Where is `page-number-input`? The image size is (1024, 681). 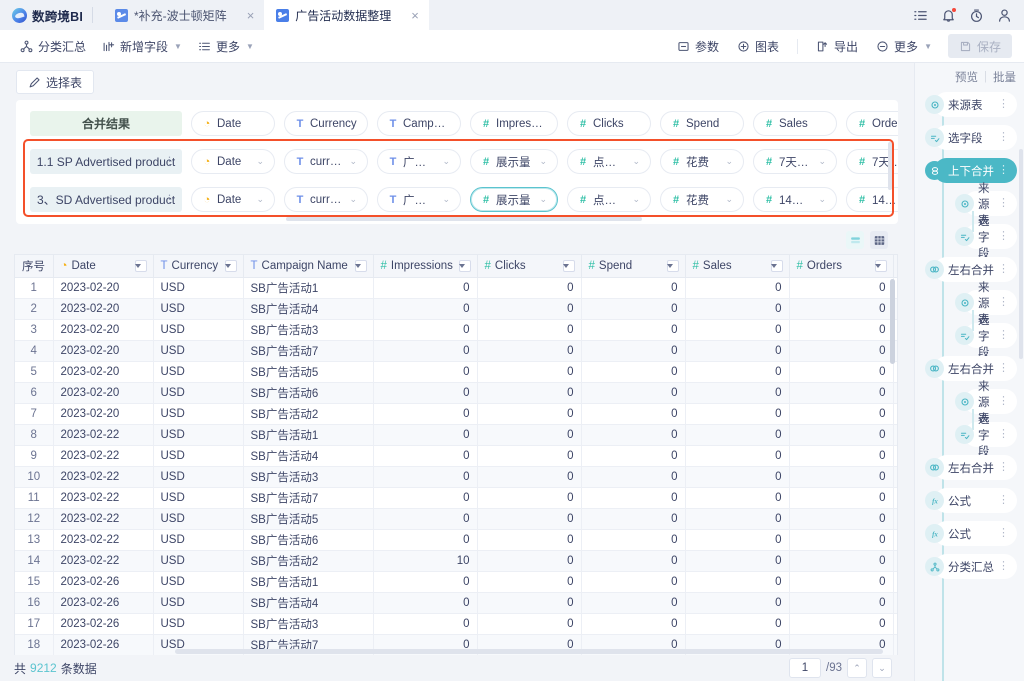
page-number-input is located at coordinates (805, 668).